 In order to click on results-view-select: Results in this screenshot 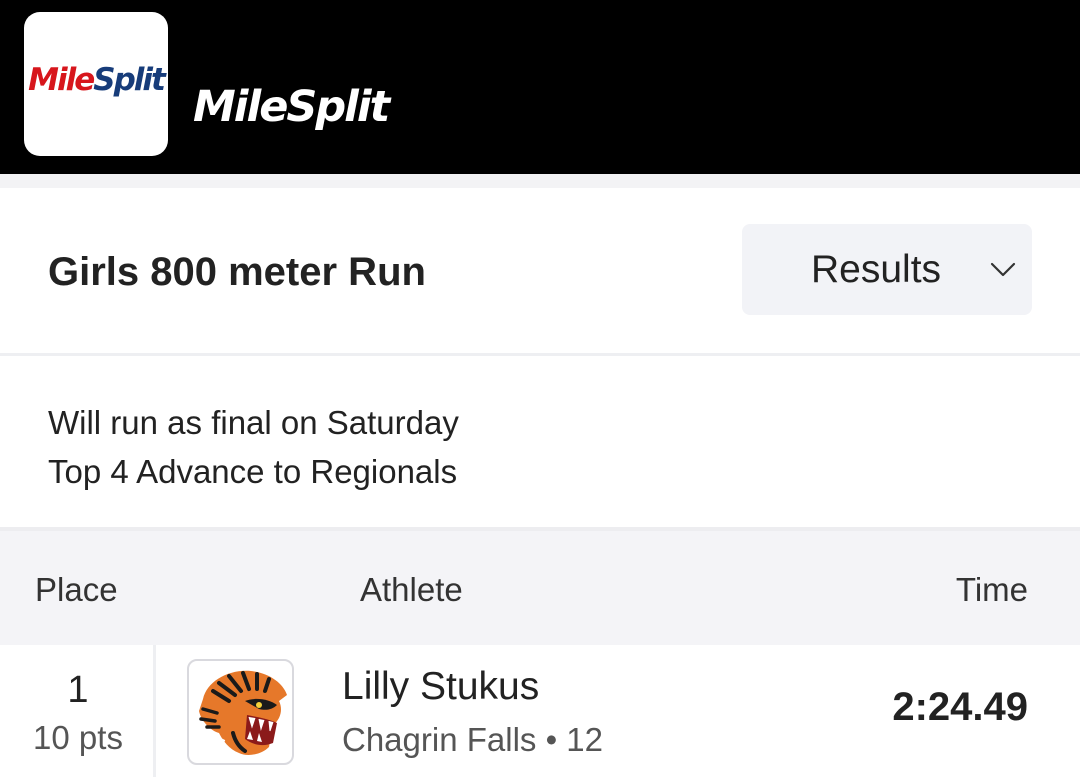, I will do `click(887, 269)`.